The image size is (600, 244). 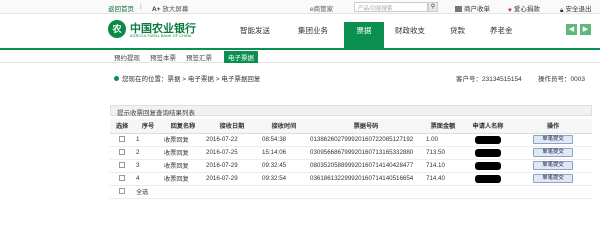 I want to click on customer-number: 客户号：23134515154, so click(x=489, y=79).